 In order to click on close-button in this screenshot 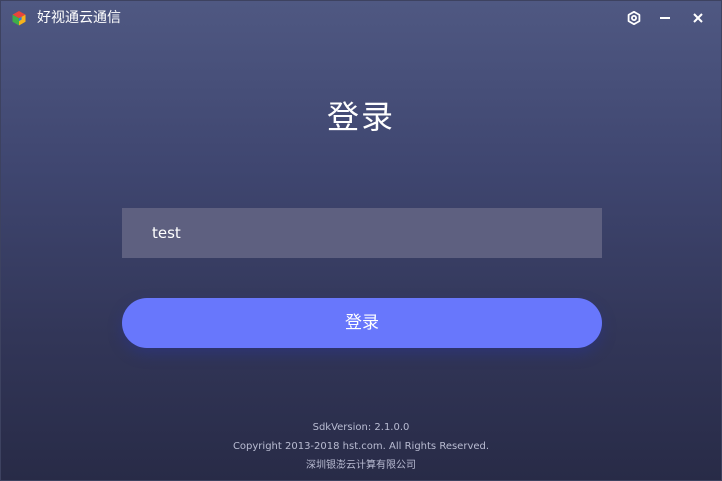, I will do `click(698, 18)`.